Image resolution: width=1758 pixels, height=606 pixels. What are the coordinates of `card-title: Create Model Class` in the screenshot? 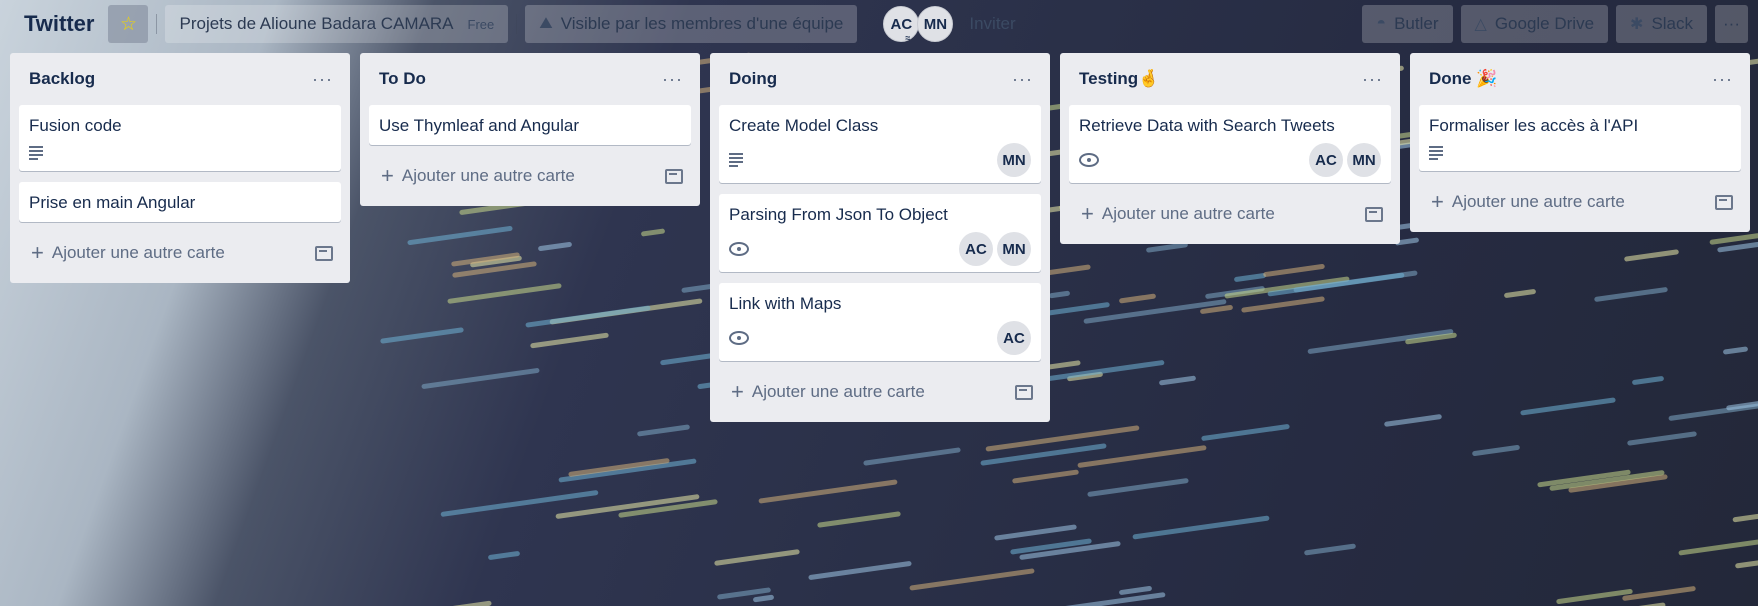 It's located at (804, 125).